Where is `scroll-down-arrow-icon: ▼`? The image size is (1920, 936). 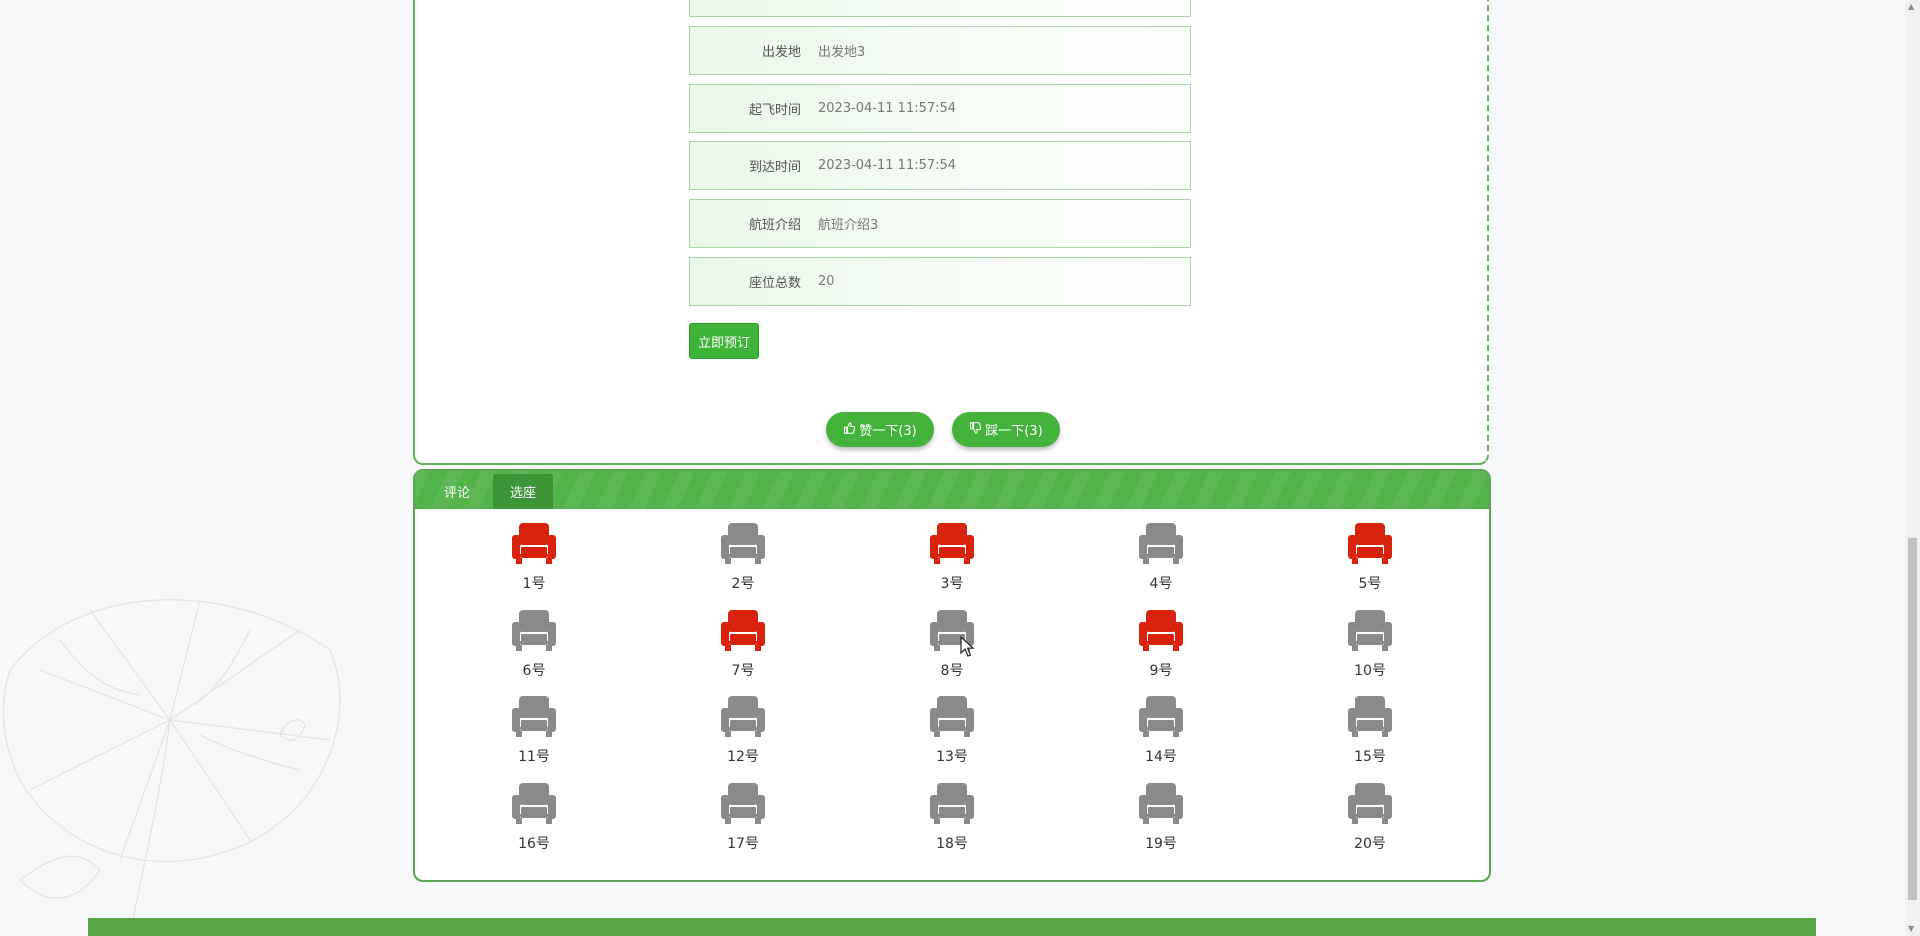 scroll-down-arrow-icon: ▼ is located at coordinates (1911, 928).